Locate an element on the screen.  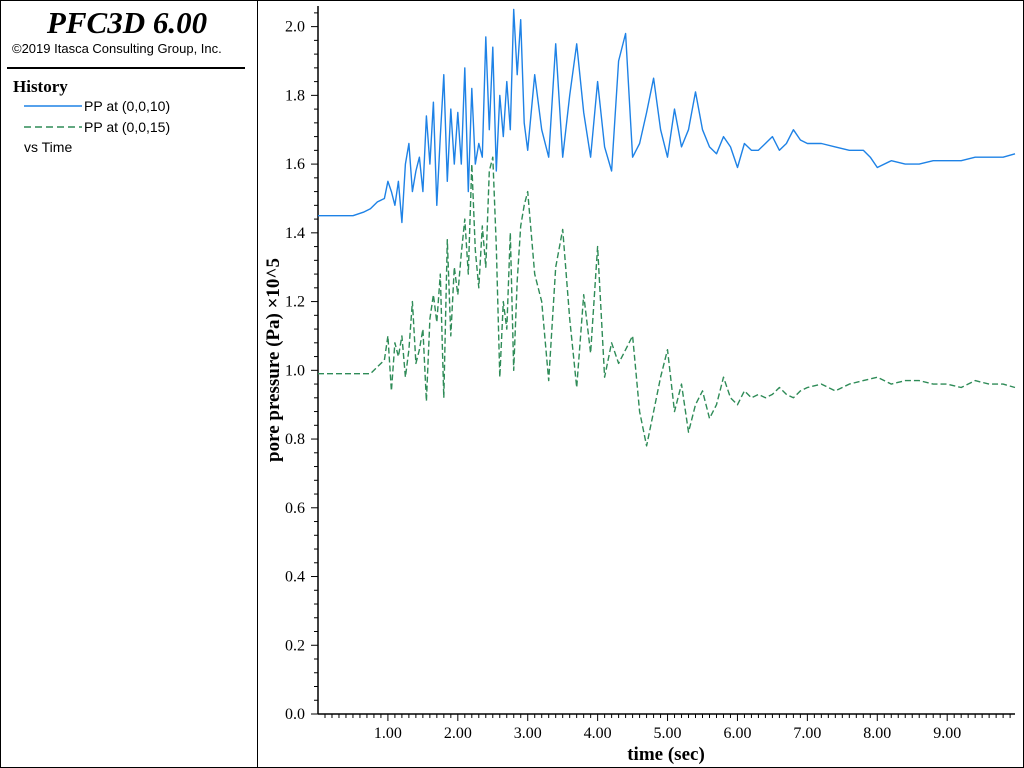
copyright-notice: ©2019 Itasca Consulting Group, Inc. is located at coordinates (117, 48).